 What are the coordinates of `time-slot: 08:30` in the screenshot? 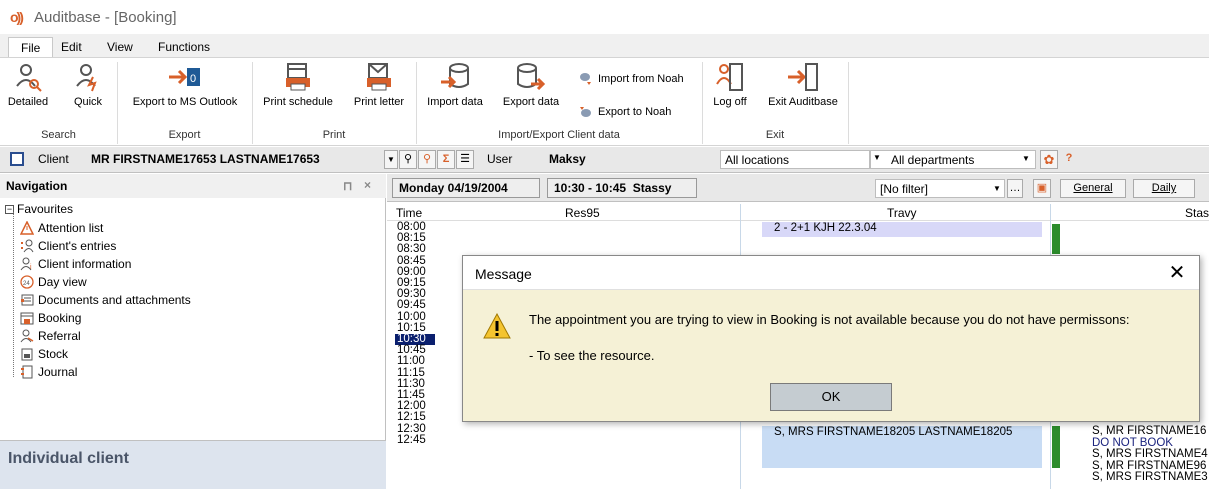 It's located at (415, 250).